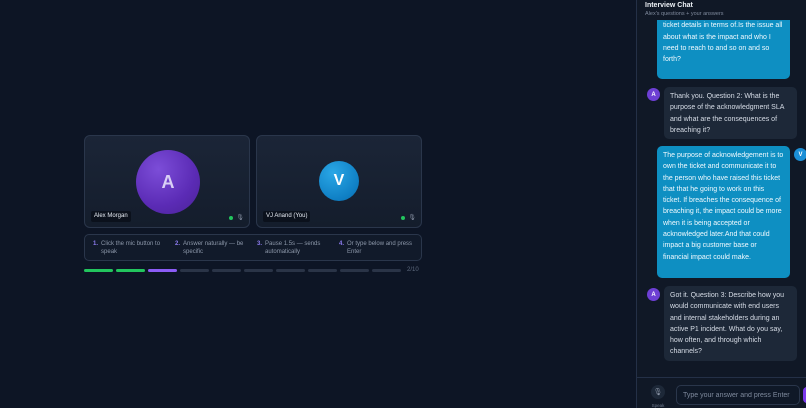 The image size is (806, 408). What do you see at coordinates (178, 244) in the screenshot?
I see `hint-number: 2.` at bounding box center [178, 244].